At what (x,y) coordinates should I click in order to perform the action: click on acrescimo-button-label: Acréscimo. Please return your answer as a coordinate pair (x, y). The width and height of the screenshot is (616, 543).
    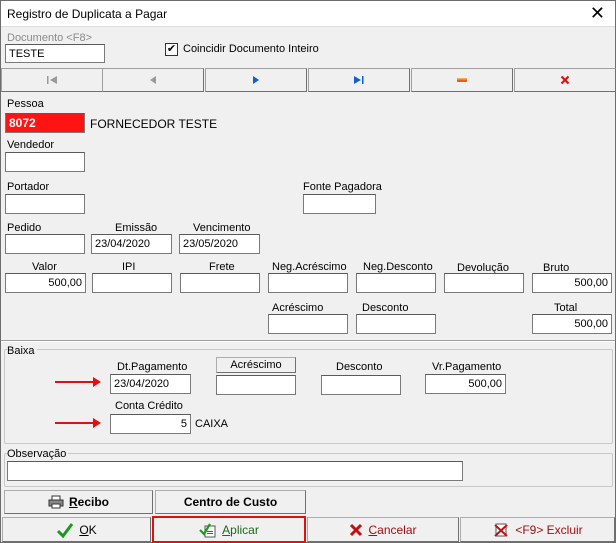
    Looking at the image, I should click on (256, 365).